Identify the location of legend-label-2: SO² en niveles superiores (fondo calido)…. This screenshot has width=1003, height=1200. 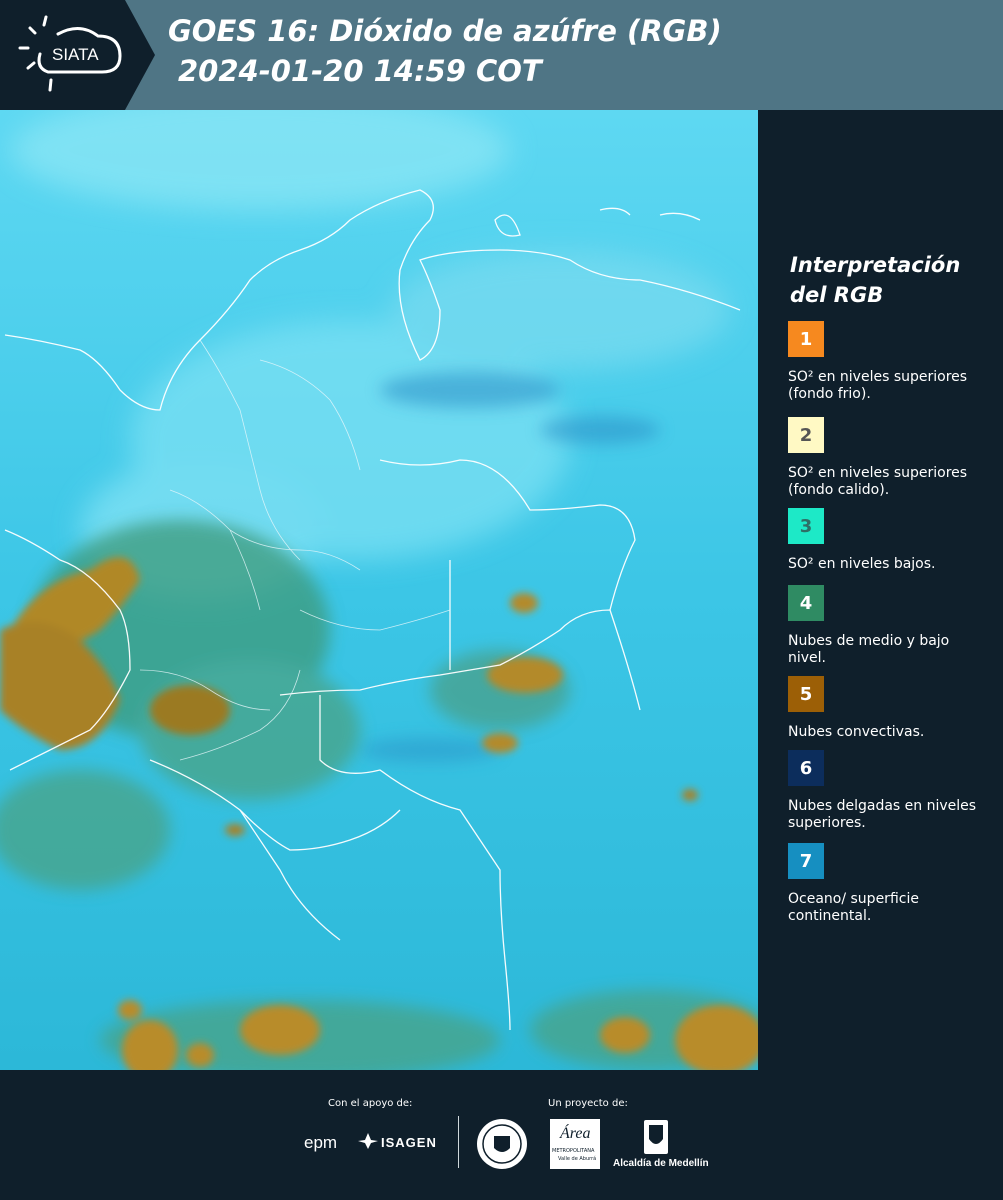
(878, 481).